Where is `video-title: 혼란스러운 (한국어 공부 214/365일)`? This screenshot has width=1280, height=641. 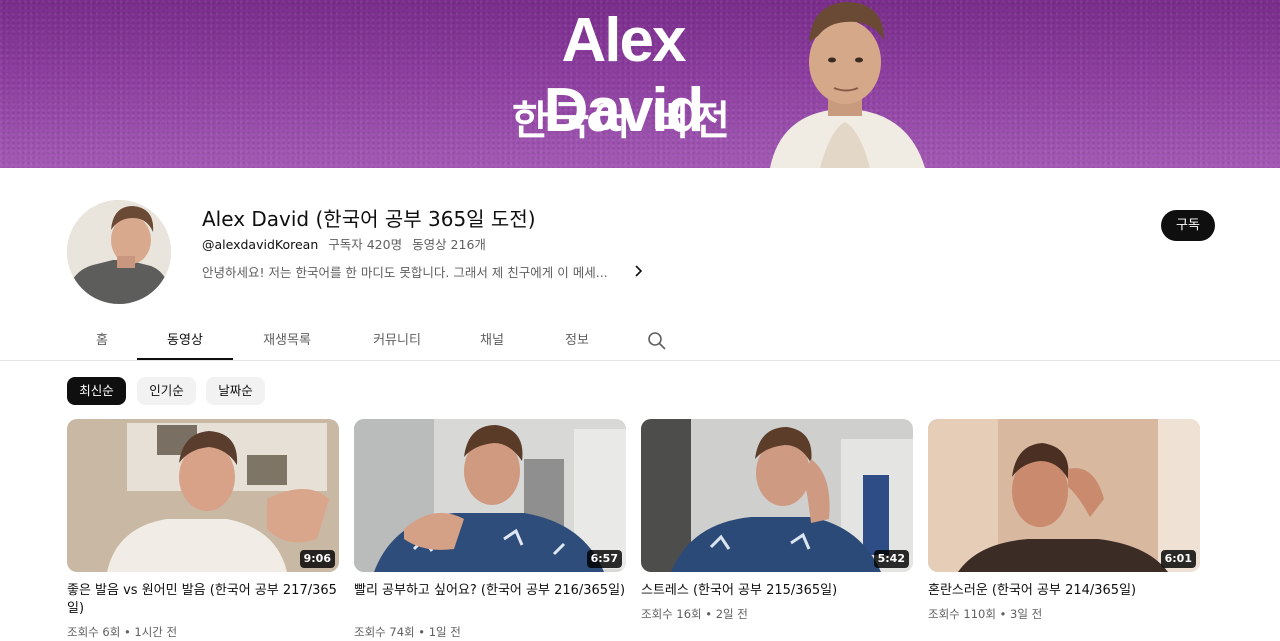 video-title: 혼란스러운 (한국어 공부 214/365일) is located at coordinates (1064, 591).